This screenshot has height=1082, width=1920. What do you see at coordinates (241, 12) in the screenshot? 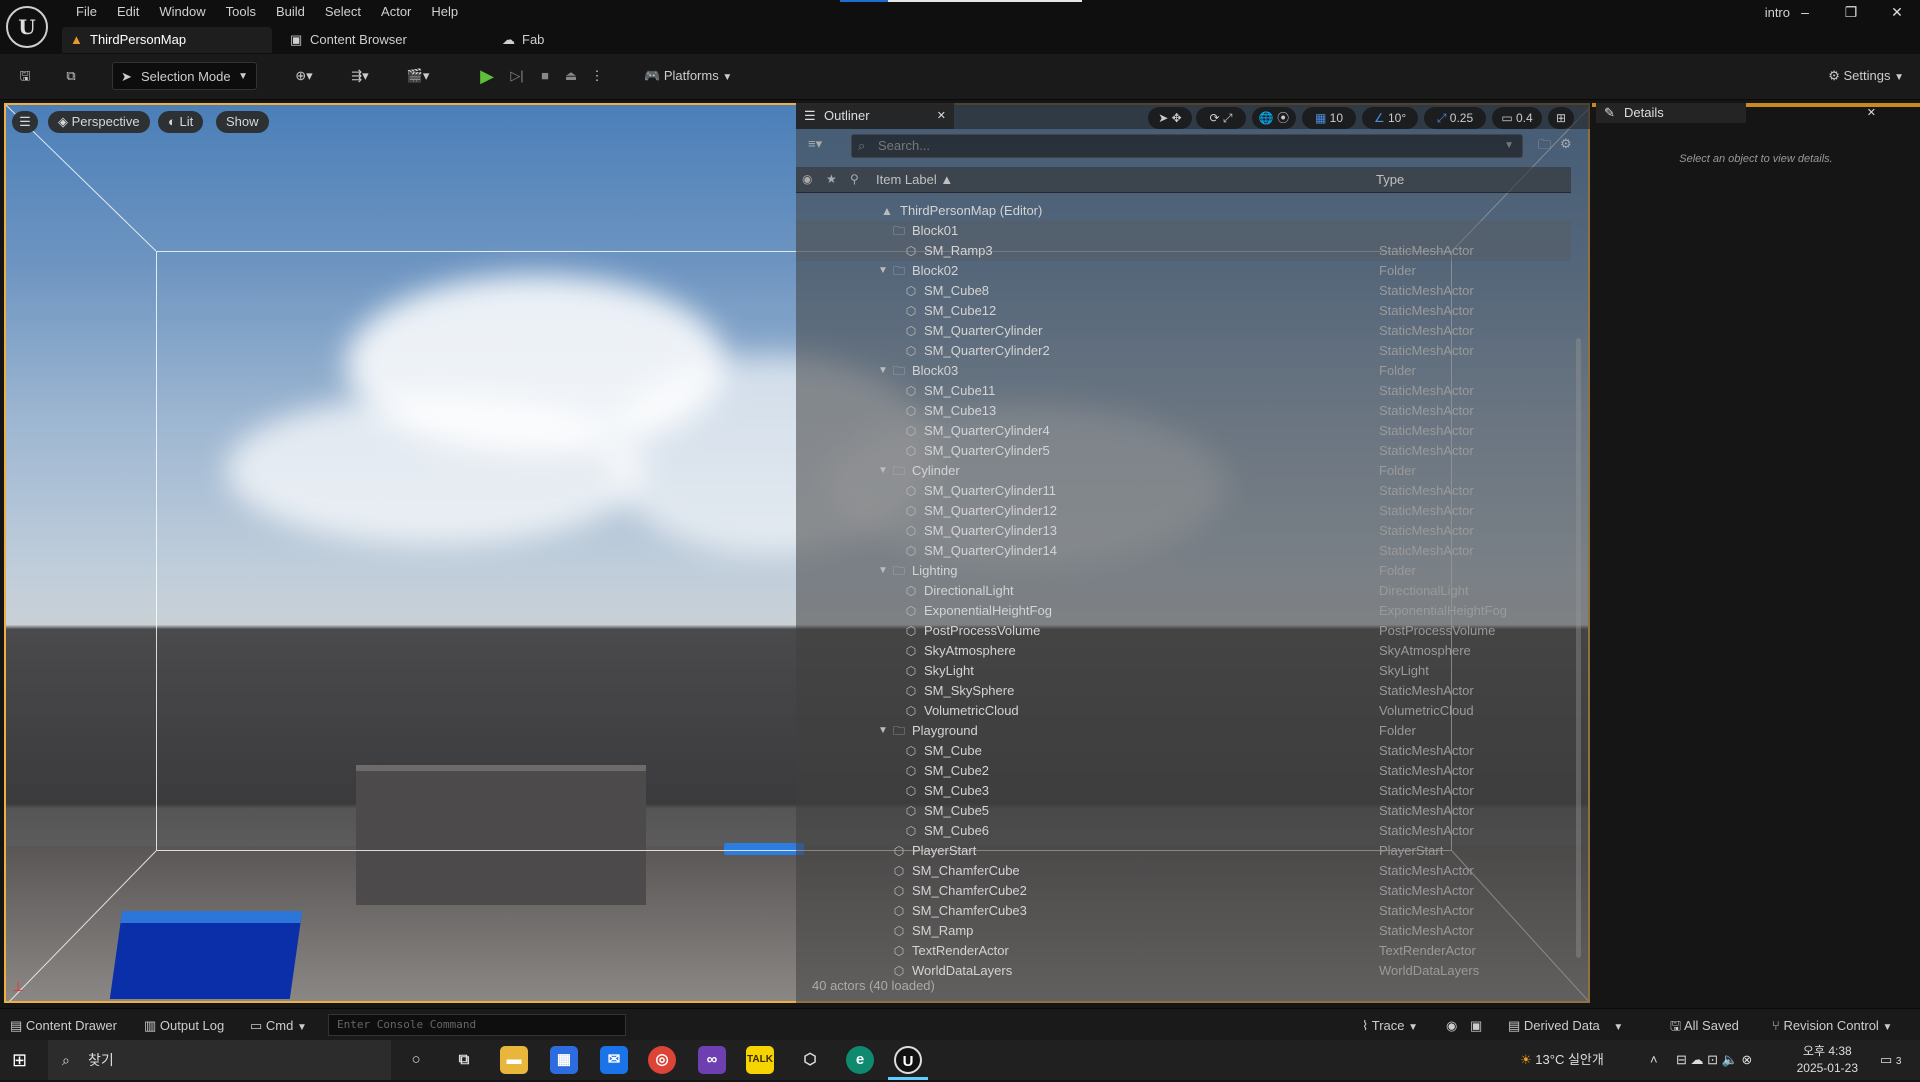
I see `menu-tools: Tools` at bounding box center [241, 12].